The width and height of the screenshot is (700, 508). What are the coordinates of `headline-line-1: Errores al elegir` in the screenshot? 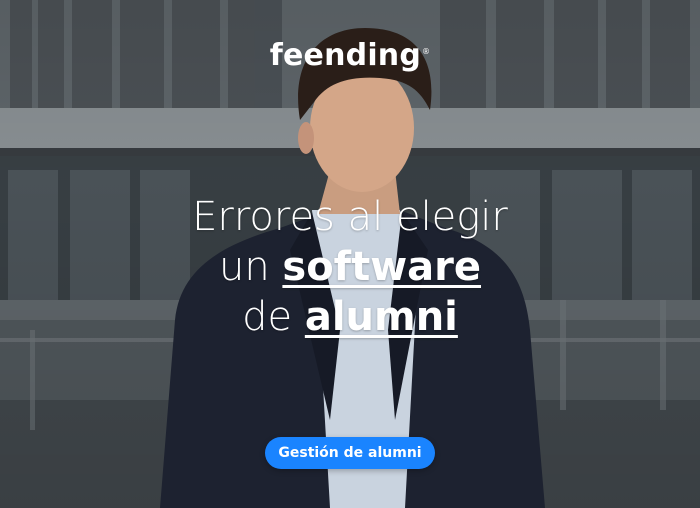 It's located at (350, 217).